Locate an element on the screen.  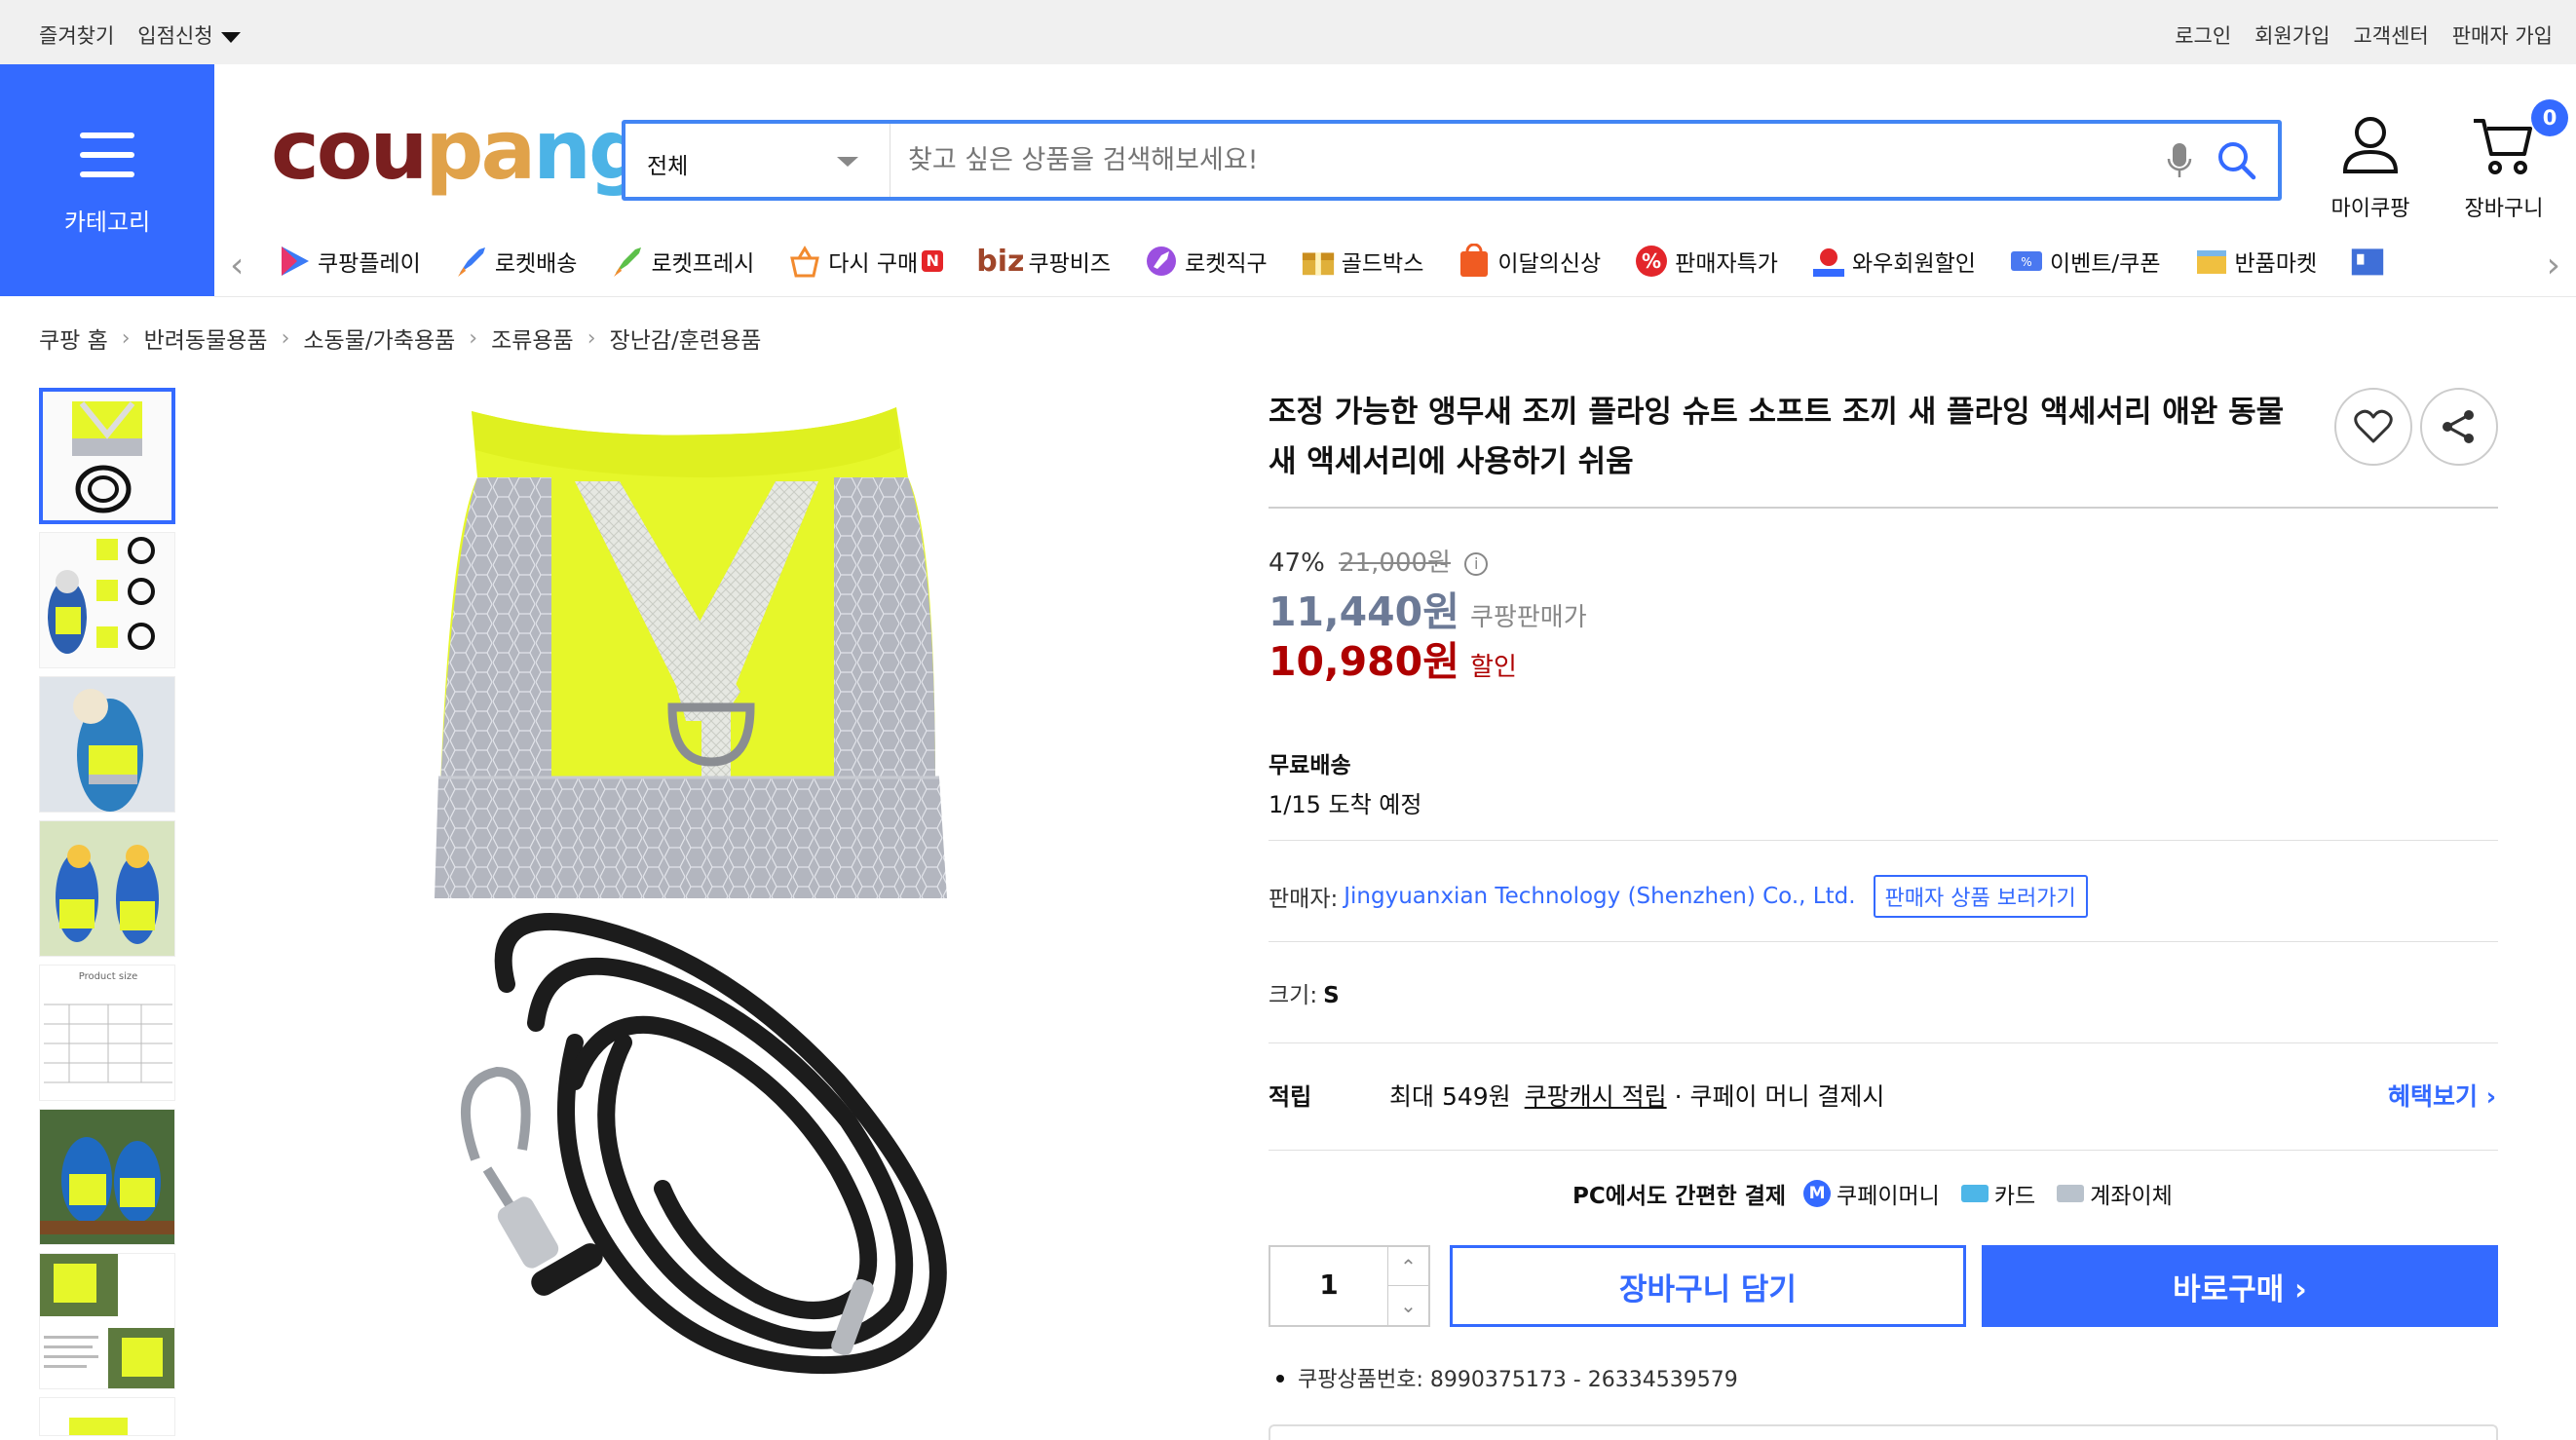
buy-now-button: 바로구매 › is located at coordinates (2240, 1286).